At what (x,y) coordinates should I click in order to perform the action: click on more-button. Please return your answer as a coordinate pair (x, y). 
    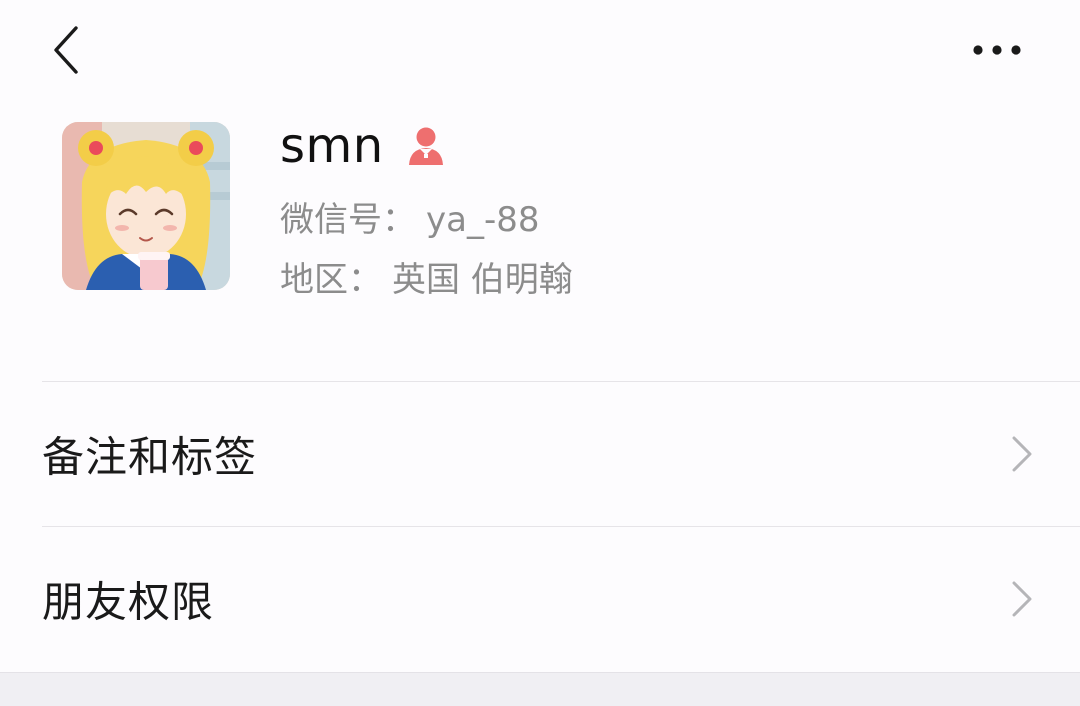
    Looking at the image, I should click on (998, 50).